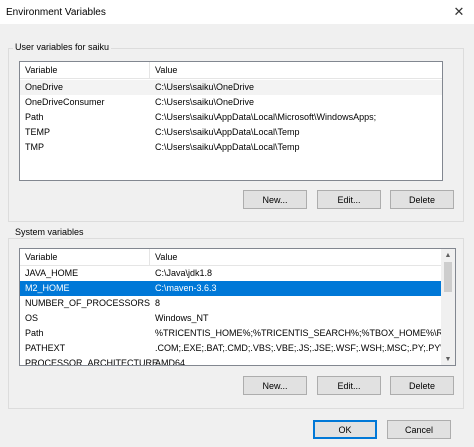 This screenshot has width=474, height=447. What do you see at coordinates (345, 429) in the screenshot?
I see `ok-button: OK` at bounding box center [345, 429].